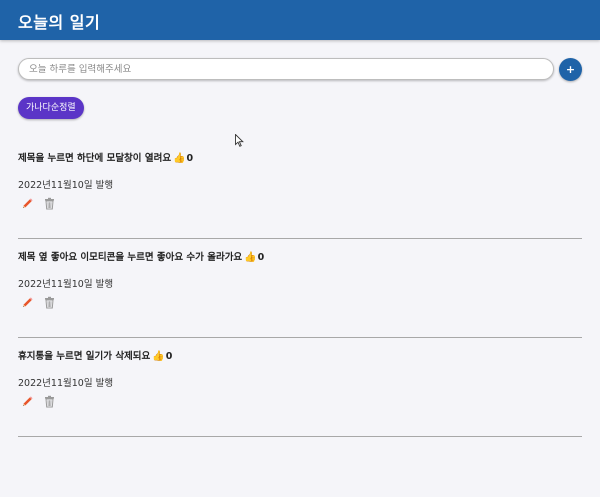 The width and height of the screenshot is (600, 497). I want to click on diary-title: 제목 옆 좋아요 이모티콘을 누르면 좋아요 수가 올라가요, so click(130, 257).